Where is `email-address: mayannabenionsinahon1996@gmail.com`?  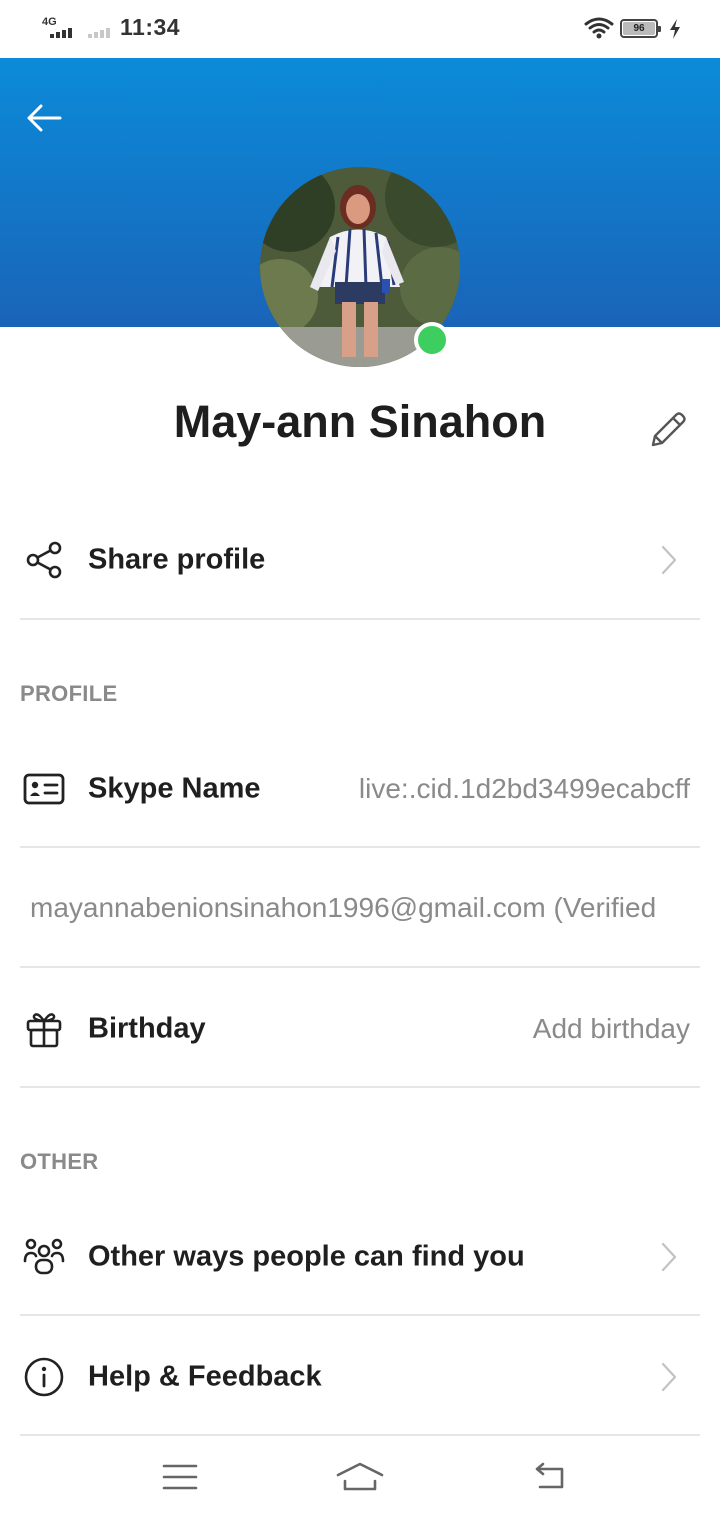 email-address: mayannabenionsinahon1996@gmail.com is located at coordinates (288, 907).